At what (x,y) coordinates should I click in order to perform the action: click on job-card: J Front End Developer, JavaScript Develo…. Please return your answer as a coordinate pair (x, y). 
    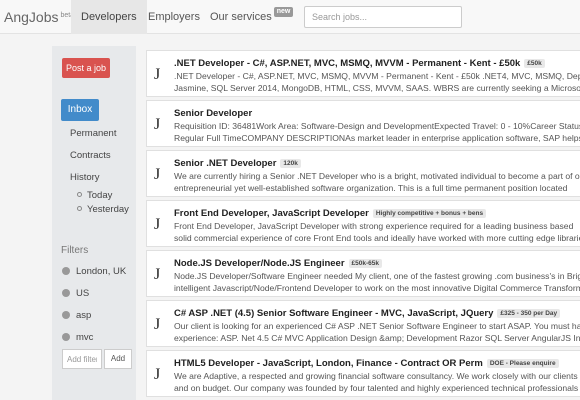
    Looking at the image, I should click on (363, 223).